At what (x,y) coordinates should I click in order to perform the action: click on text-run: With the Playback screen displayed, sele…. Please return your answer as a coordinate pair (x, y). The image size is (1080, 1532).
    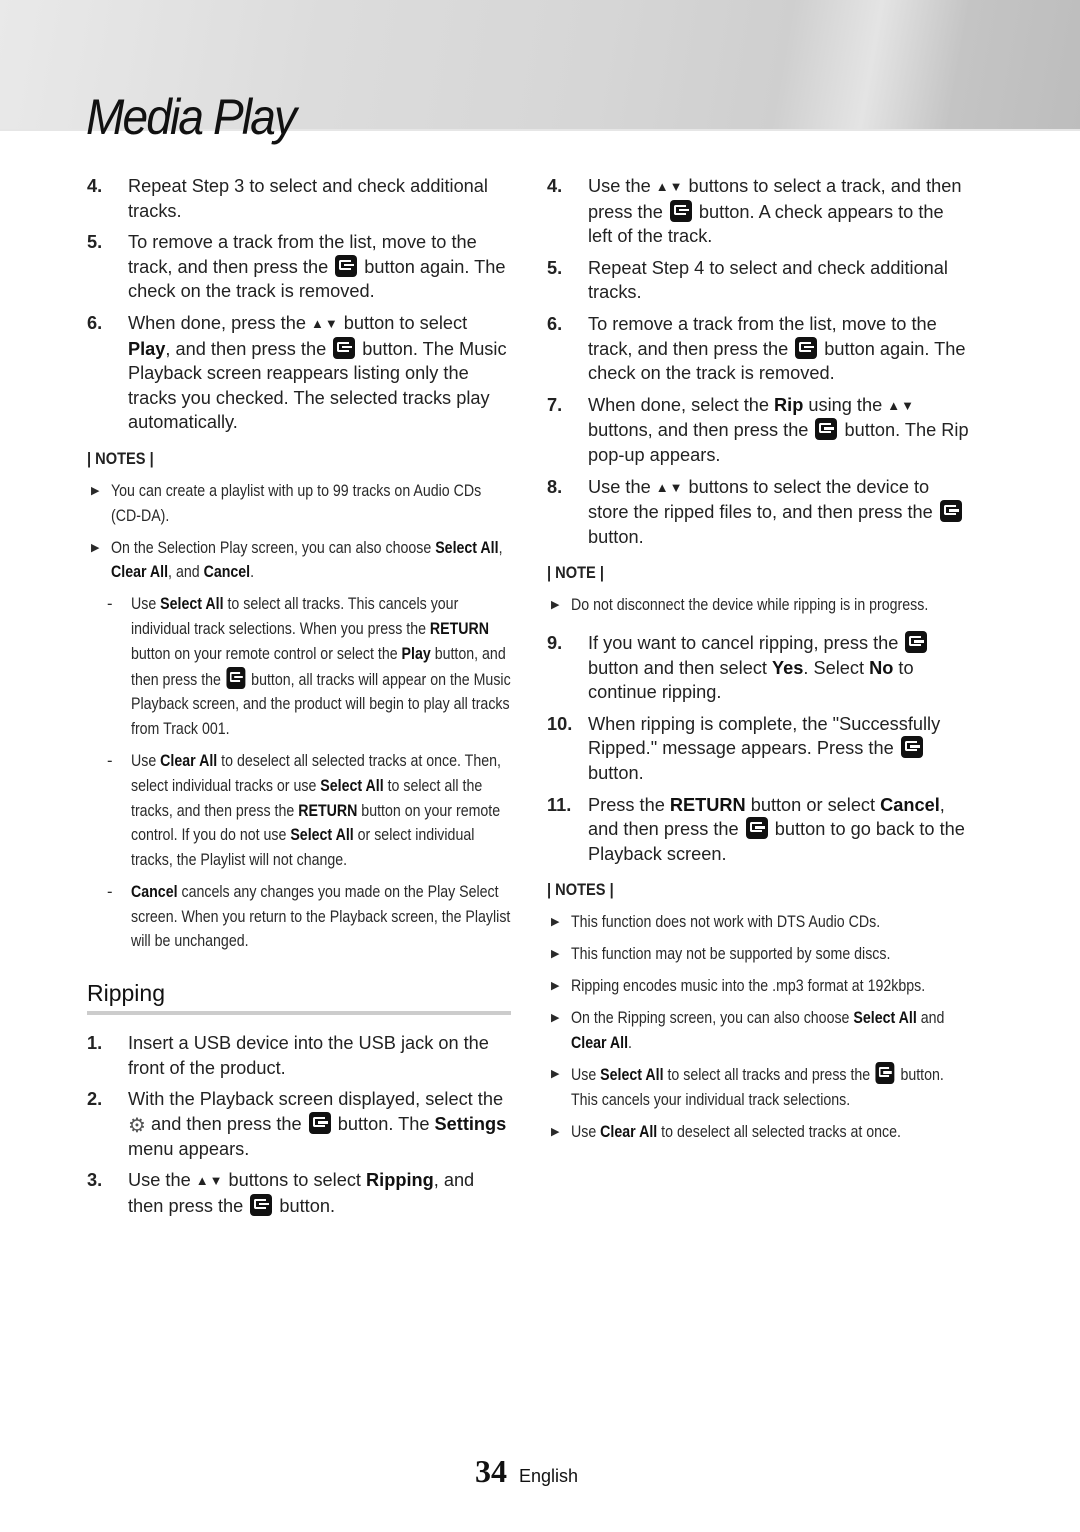
    Looking at the image, I should click on (316, 1099).